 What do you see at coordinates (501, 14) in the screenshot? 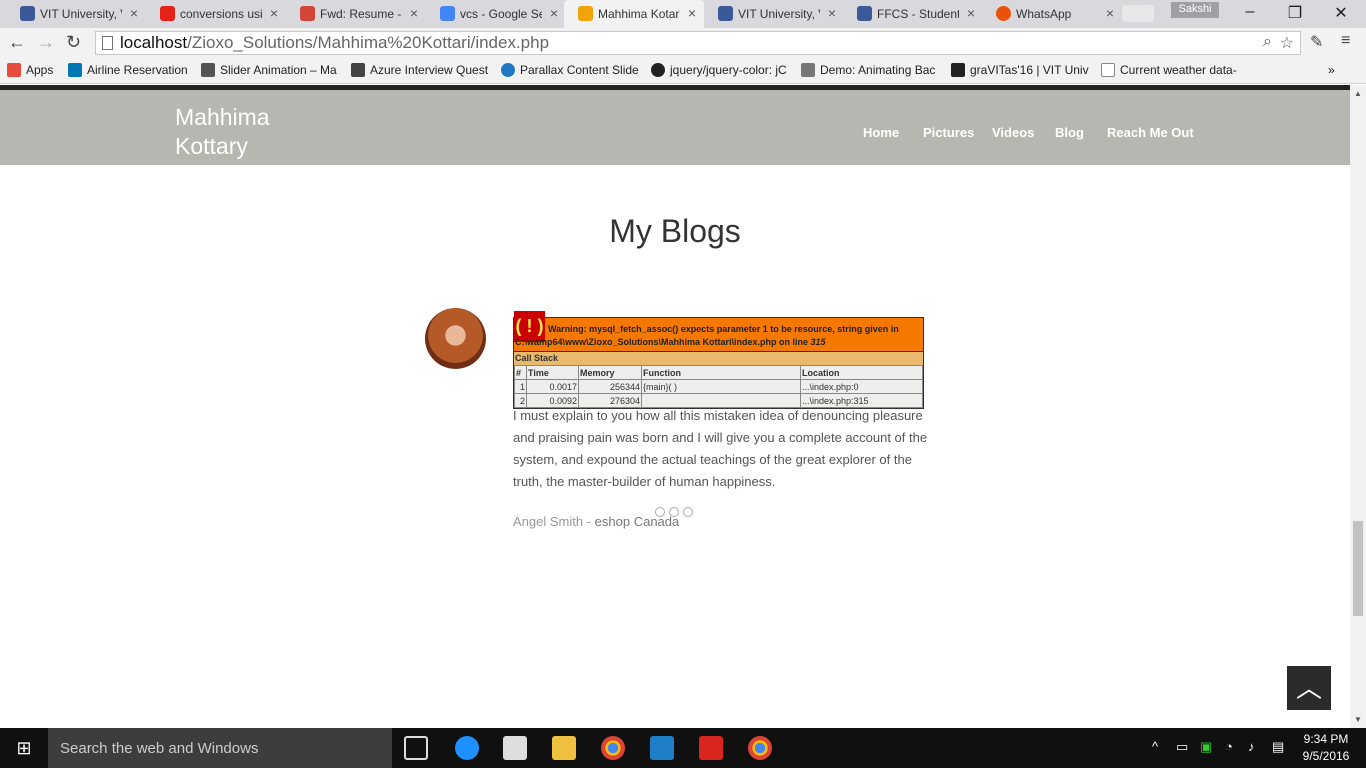
I see `tab-label: vcs - Google Se` at bounding box center [501, 14].